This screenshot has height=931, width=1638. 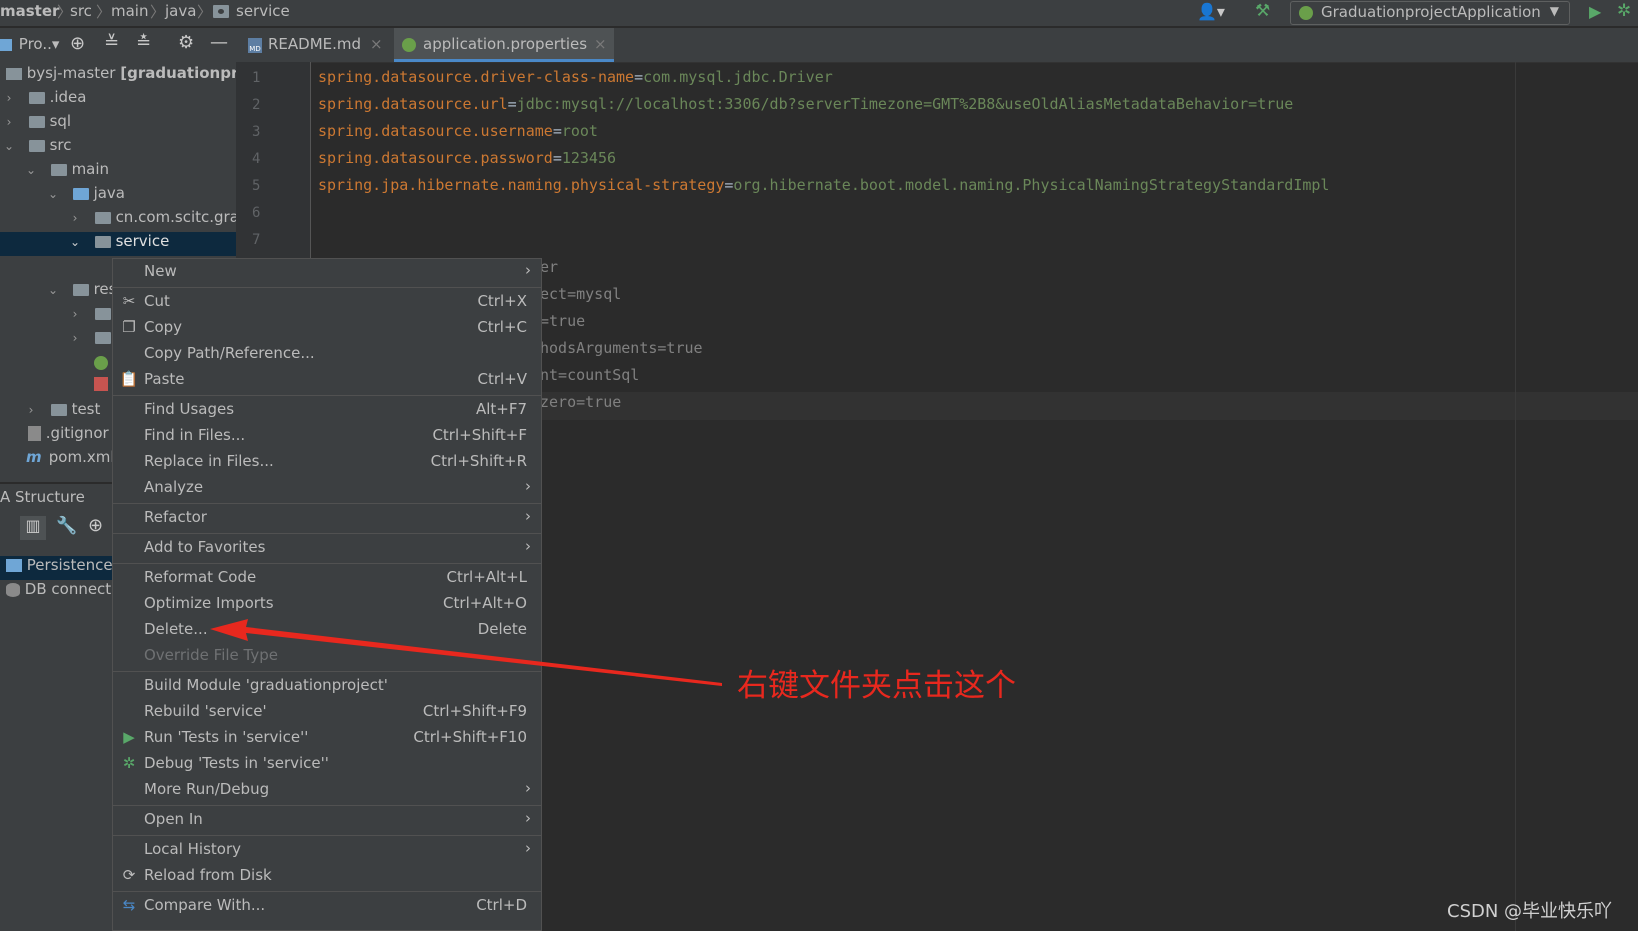 What do you see at coordinates (580, 294) in the screenshot?
I see `code-line-partial: ect=mysql` at bounding box center [580, 294].